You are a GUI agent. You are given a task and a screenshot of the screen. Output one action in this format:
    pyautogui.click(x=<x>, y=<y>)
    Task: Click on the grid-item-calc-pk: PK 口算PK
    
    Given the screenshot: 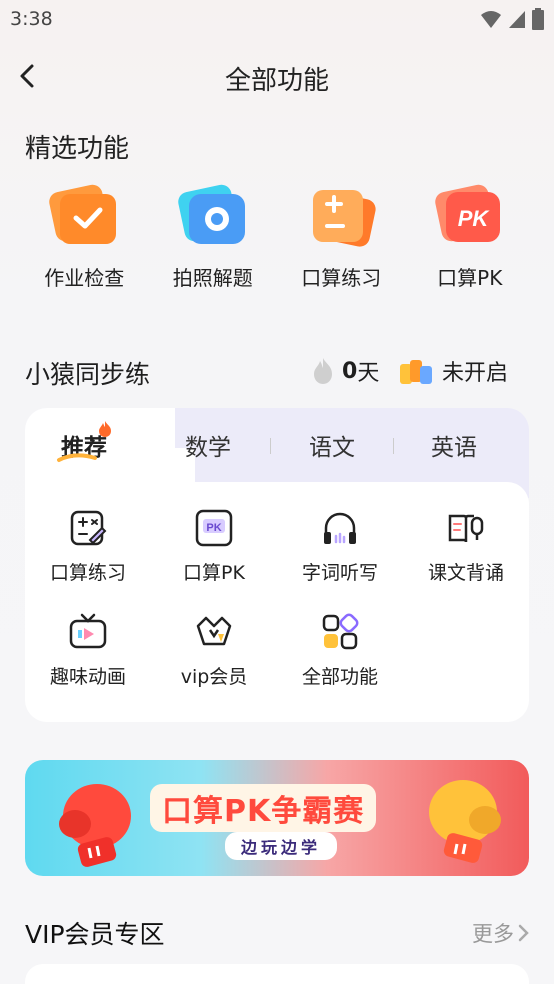 What is the action you would take?
    pyautogui.click(x=214, y=546)
    